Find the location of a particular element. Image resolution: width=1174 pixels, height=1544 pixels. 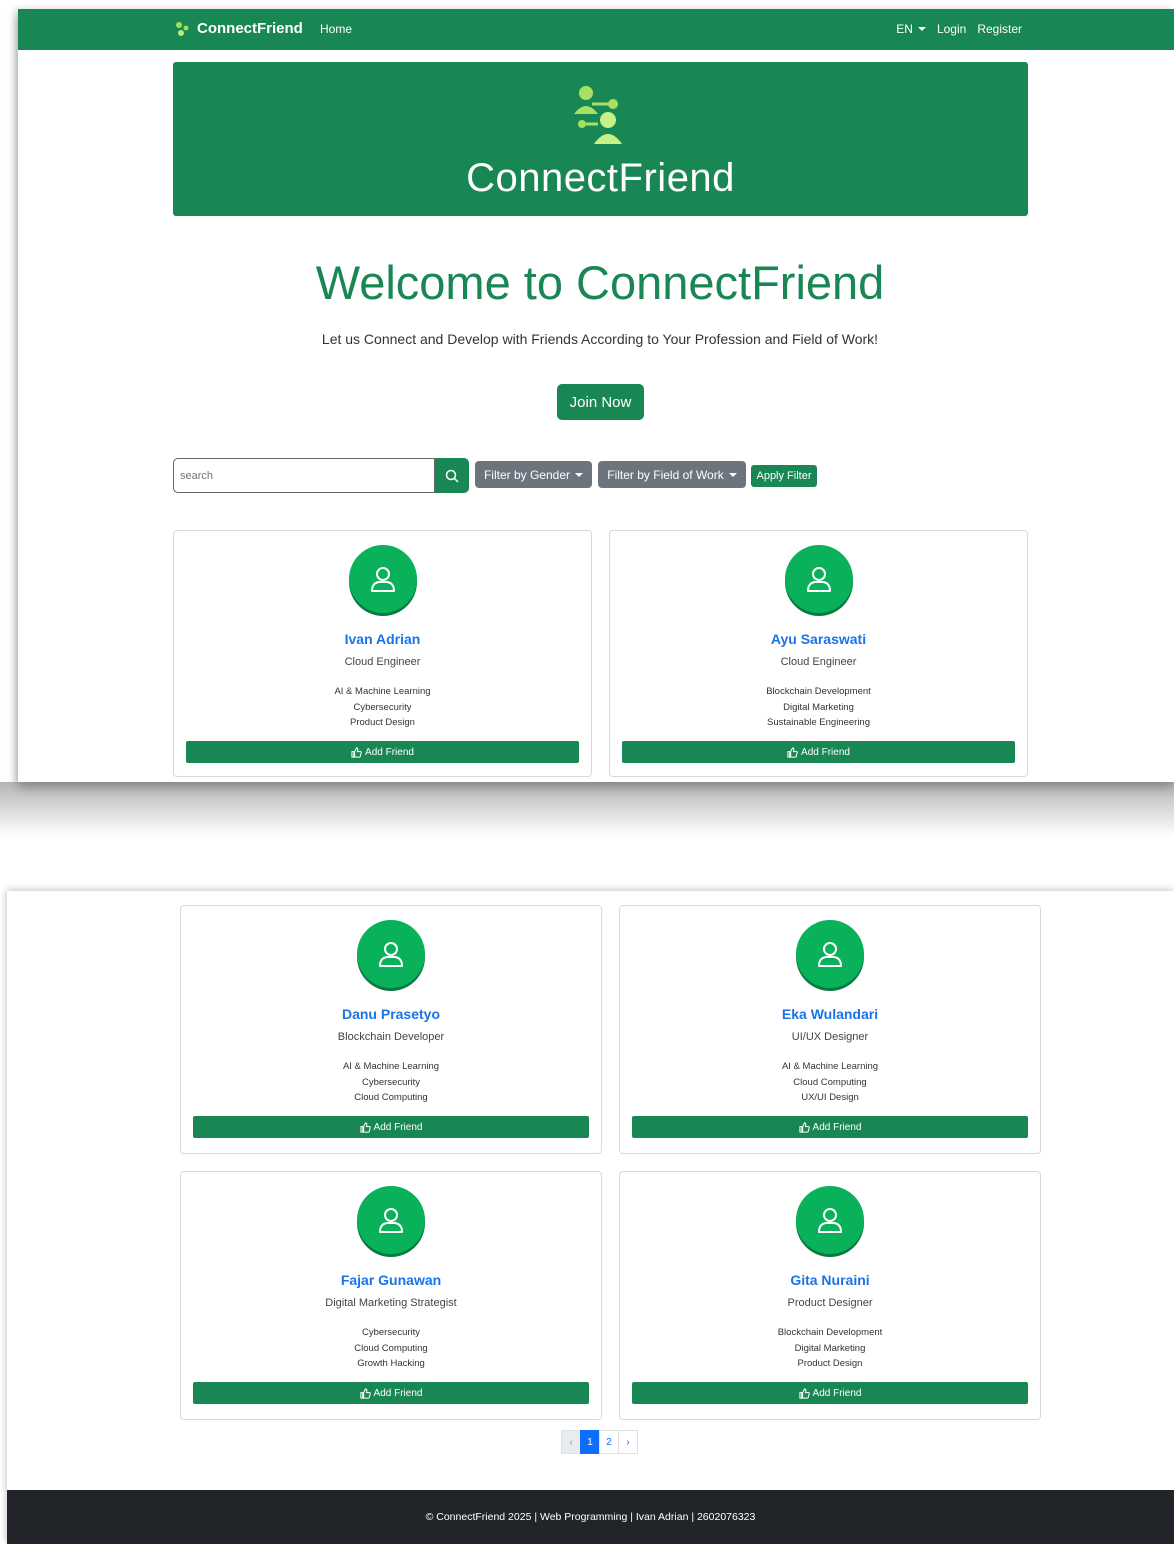

filter-gender-label: Filter by Gender is located at coordinates (527, 474).